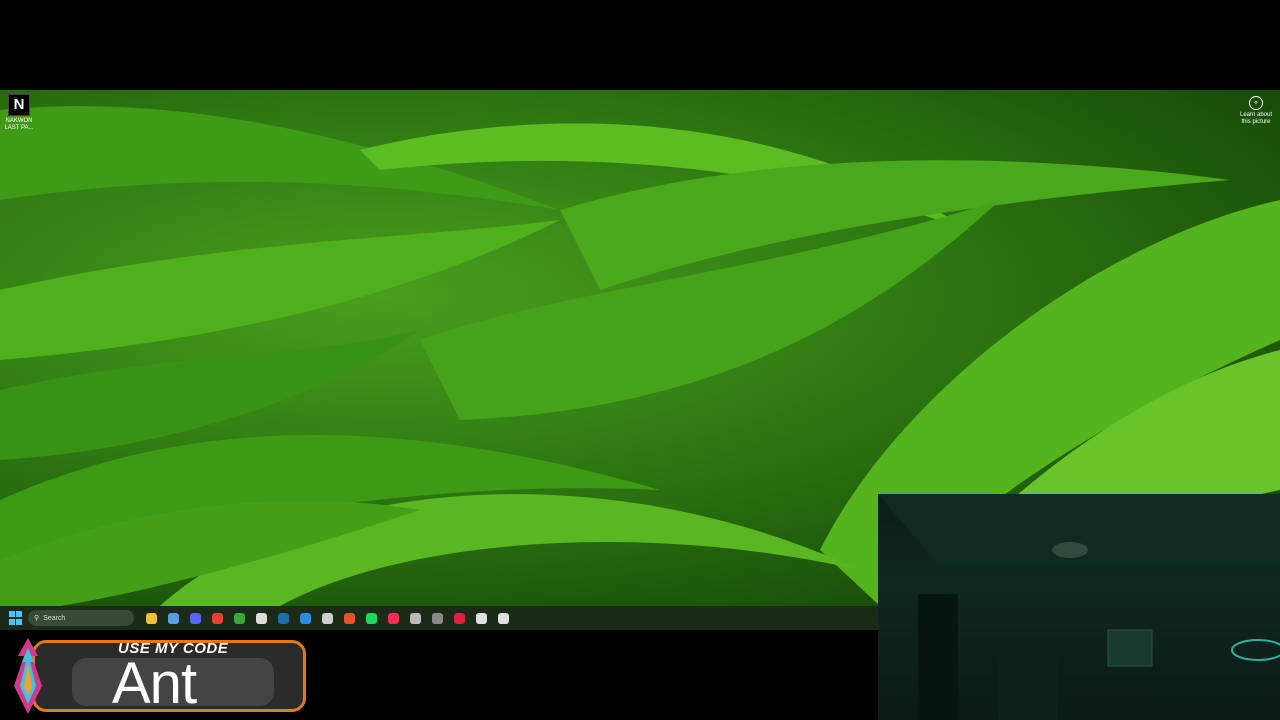 Image resolution: width=1280 pixels, height=720 pixels. What do you see at coordinates (81, 618) in the screenshot?
I see `taskbar-search: ⚲ Search` at bounding box center [81, 618].